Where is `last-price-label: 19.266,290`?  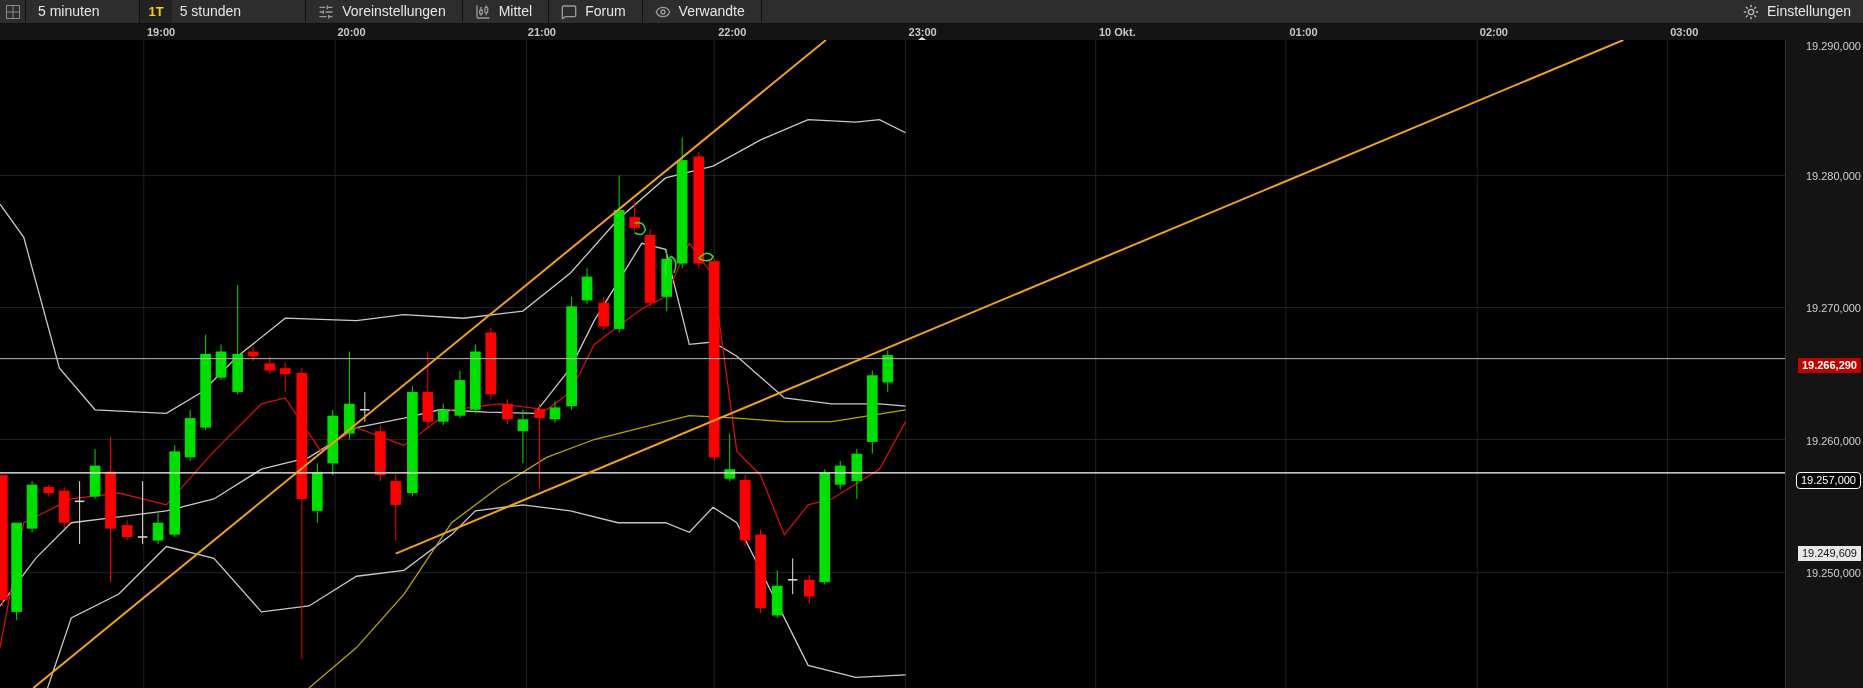
last-price-label: 19.266,290 is located at coordinates (1829, 365).